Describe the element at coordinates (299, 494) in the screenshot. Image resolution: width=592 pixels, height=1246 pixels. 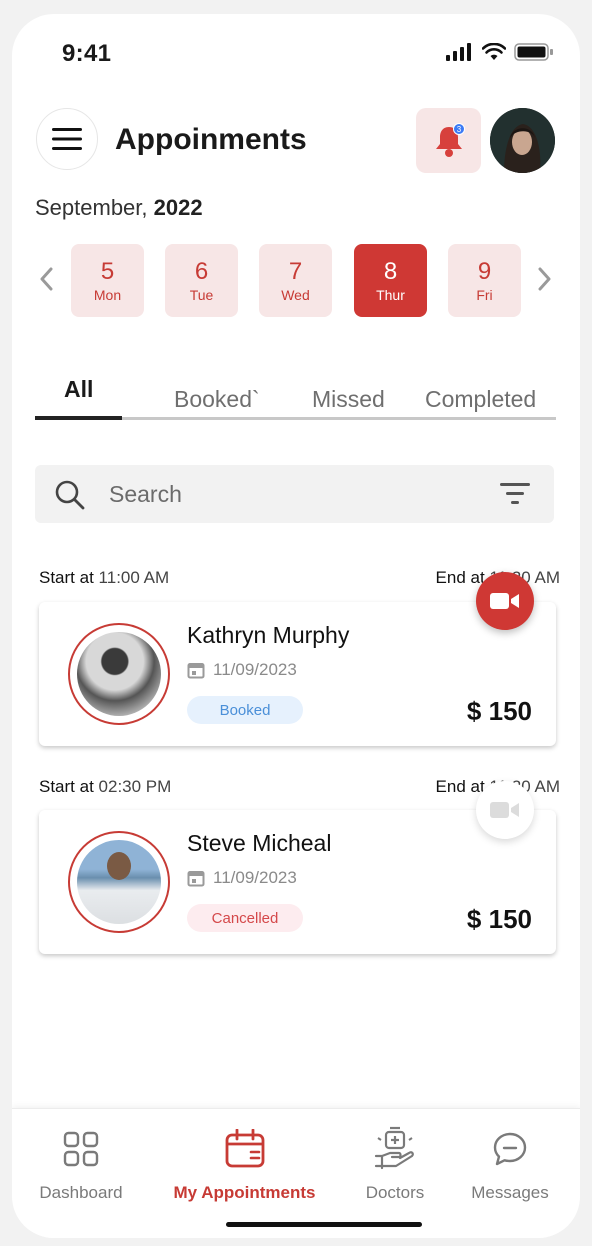
I see `search-input` at that location.